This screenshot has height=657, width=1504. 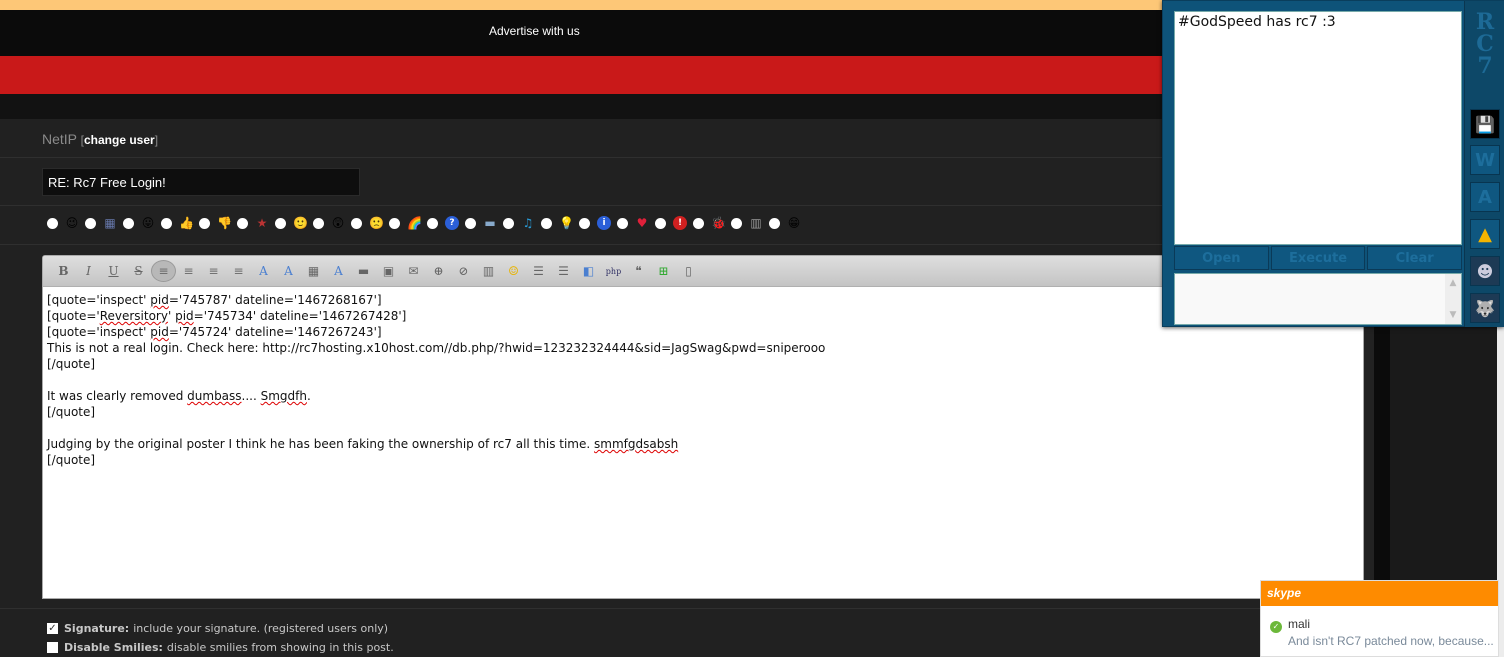 What do you see at coordinates (703, 460) in the screenshot?
I see `editor-line: [/quote]` at bounding box center [703, 460].